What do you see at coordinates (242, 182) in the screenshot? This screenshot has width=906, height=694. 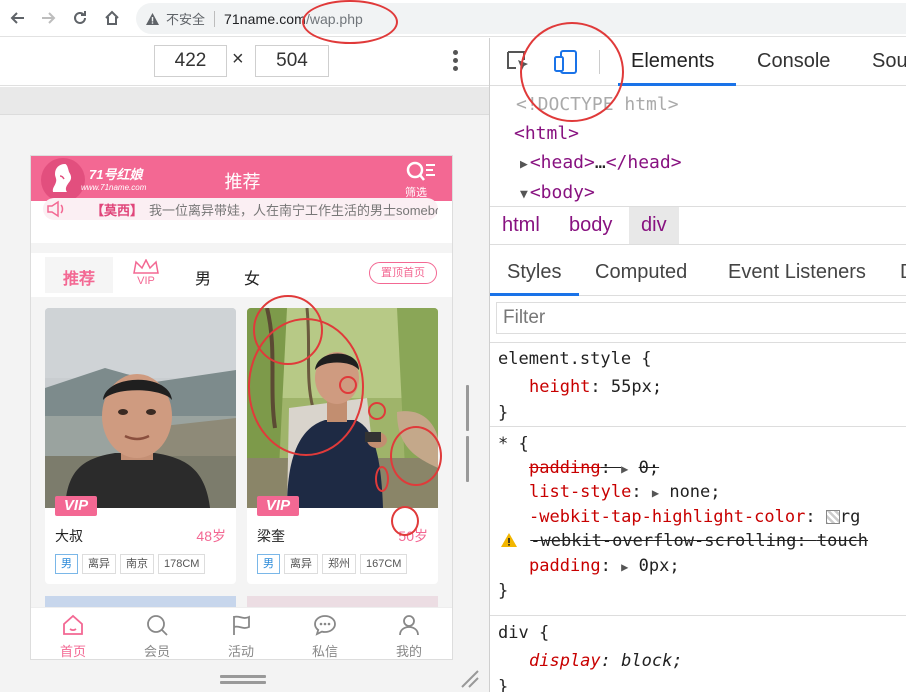 I see `page-title: 推荐` at bounding box center [242, 182].